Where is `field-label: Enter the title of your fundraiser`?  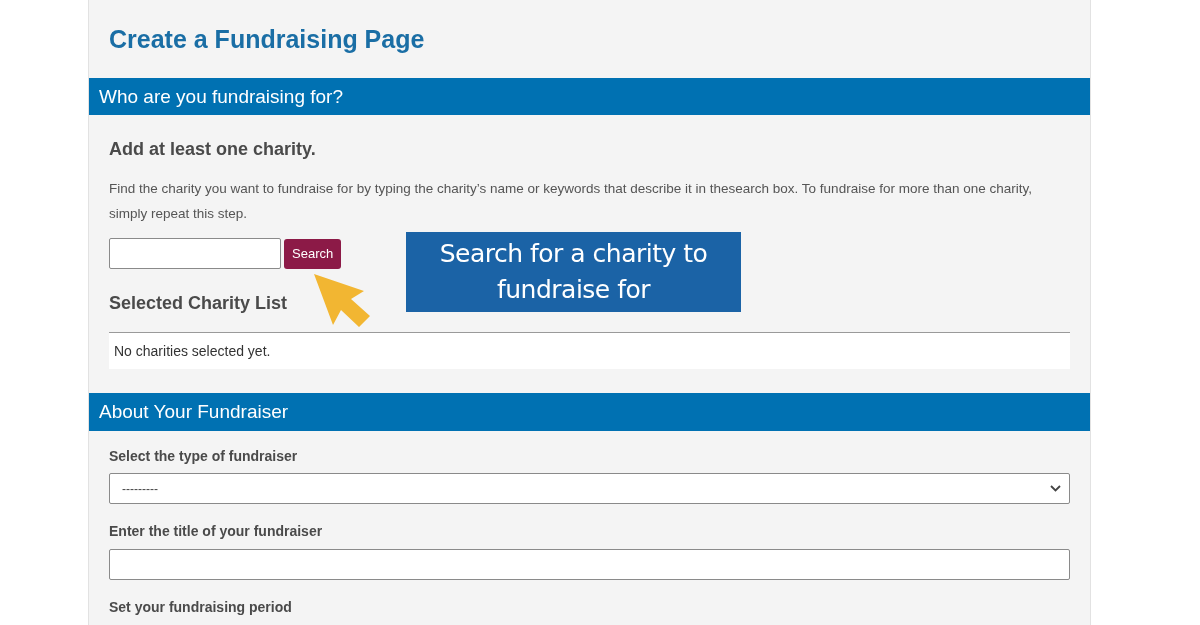
field-label: Enter the title of your fundraiser is located at coordinates (216, 531).